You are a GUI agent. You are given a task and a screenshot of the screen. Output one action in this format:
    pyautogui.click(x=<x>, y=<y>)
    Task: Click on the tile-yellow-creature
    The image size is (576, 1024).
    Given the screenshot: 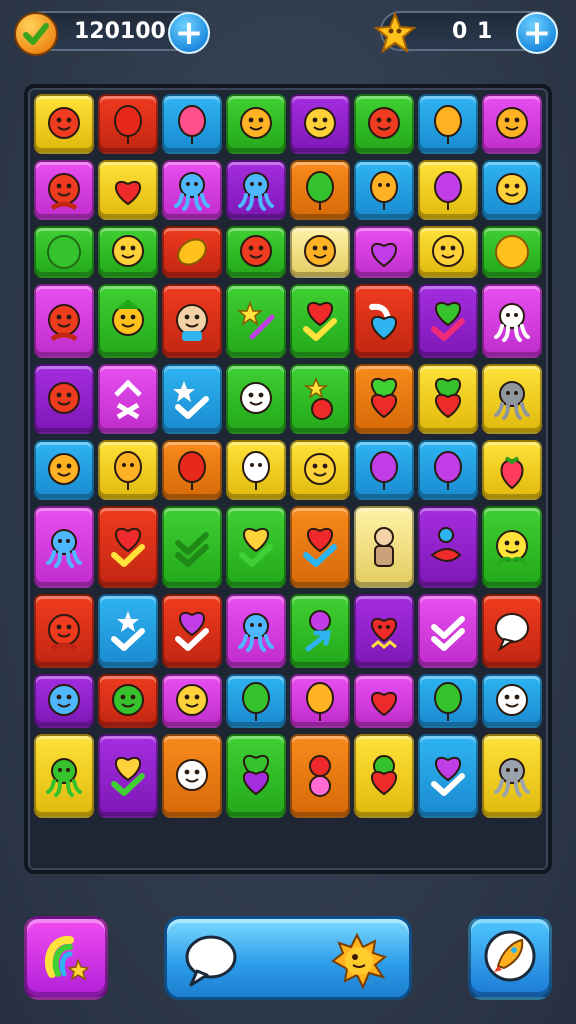 What is the action you would take?
    pyautogui.click(x=320, y=470)
    